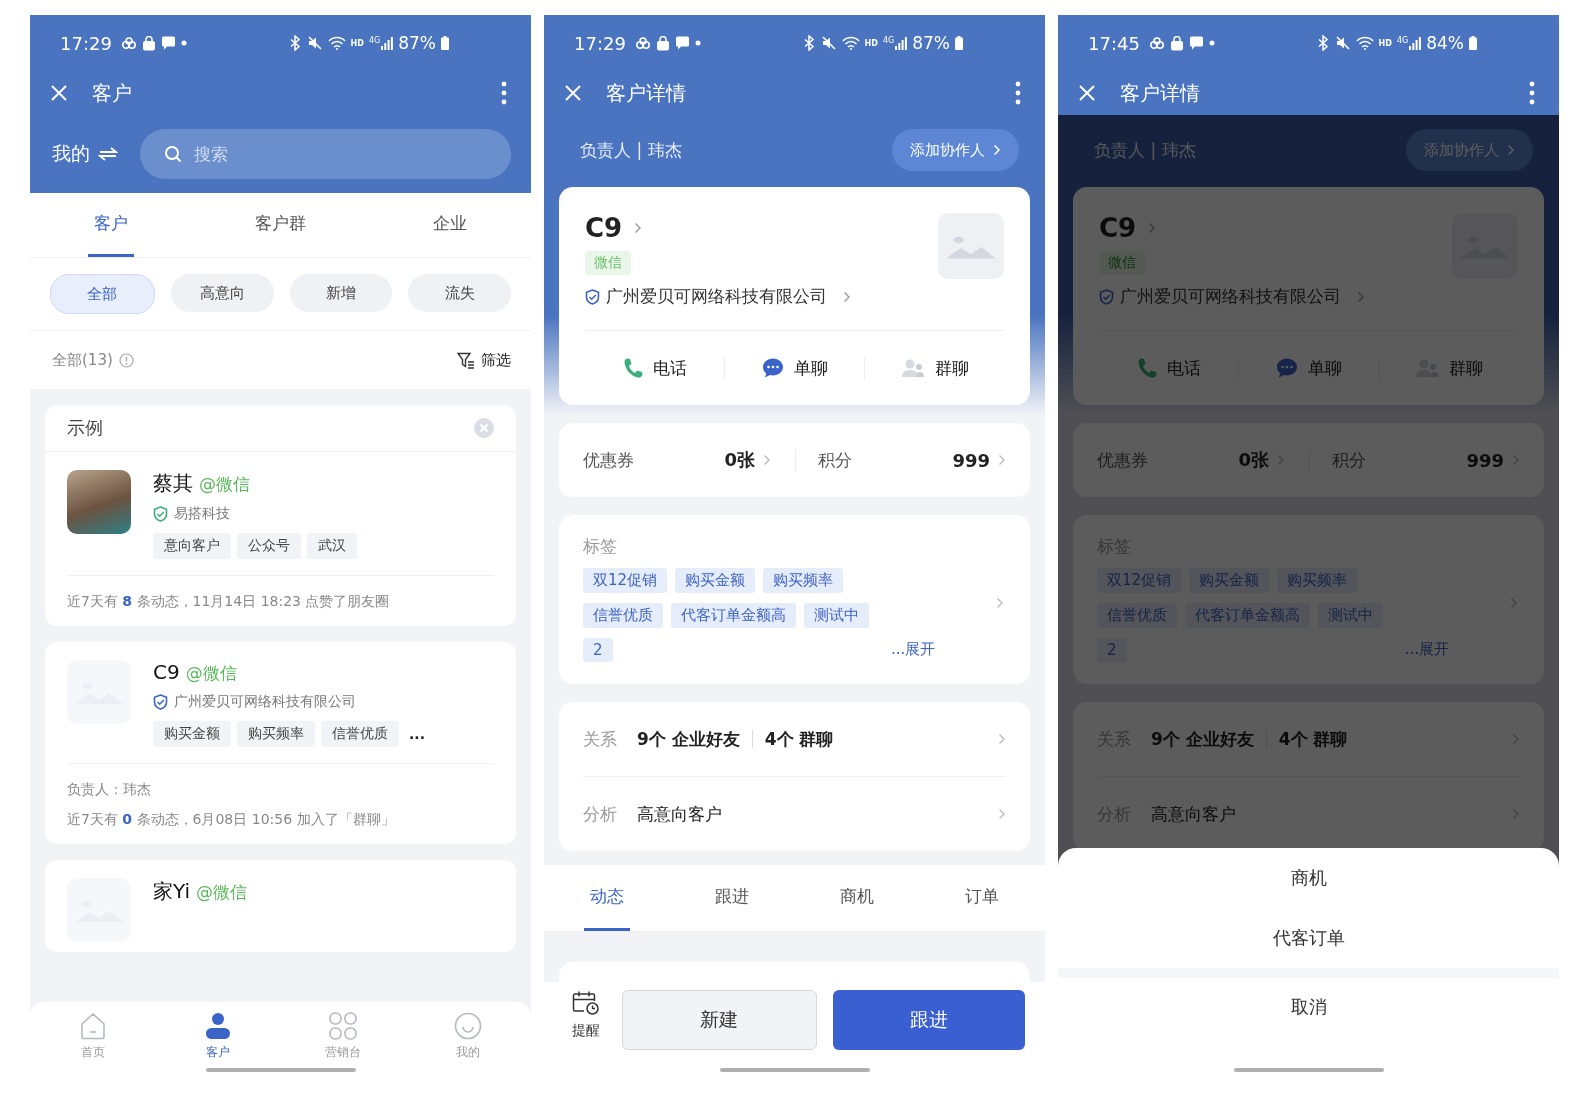 The image size is (1574, 1094). I want to click on relation-value: 9个 企业好友, so click(688, 739).